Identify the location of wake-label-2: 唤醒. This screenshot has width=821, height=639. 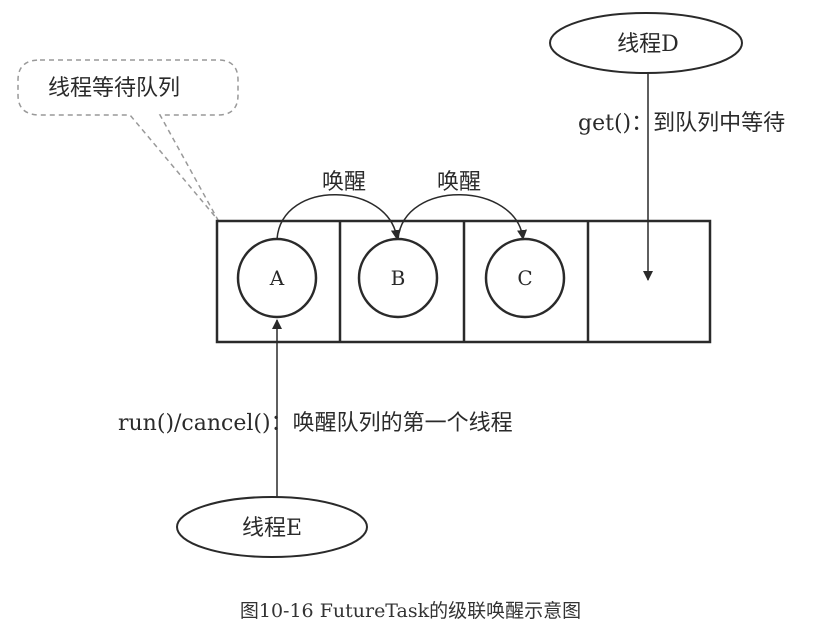
(459, 182).